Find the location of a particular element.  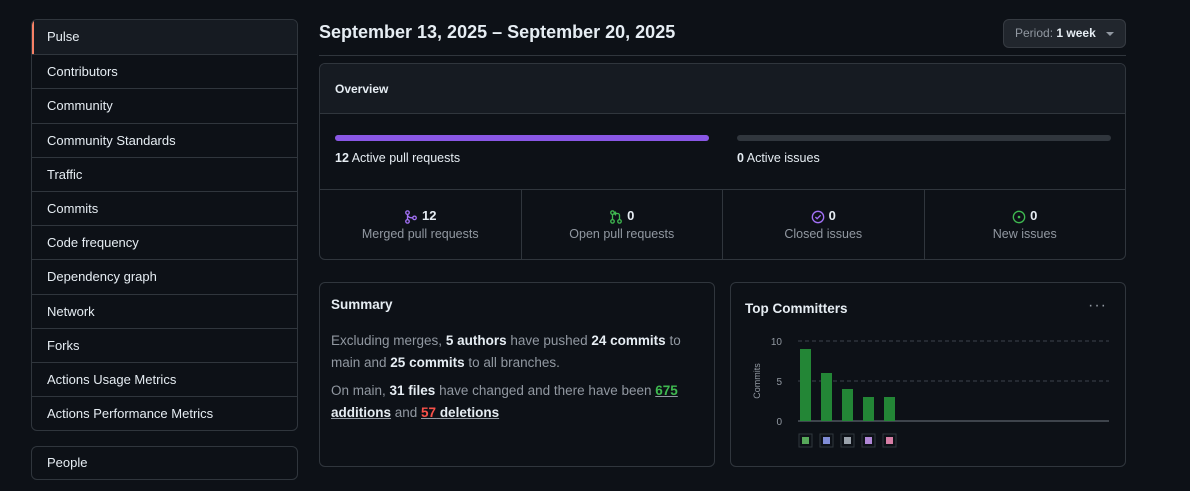

caret-down-icon is located at coordinates (1110, 34).